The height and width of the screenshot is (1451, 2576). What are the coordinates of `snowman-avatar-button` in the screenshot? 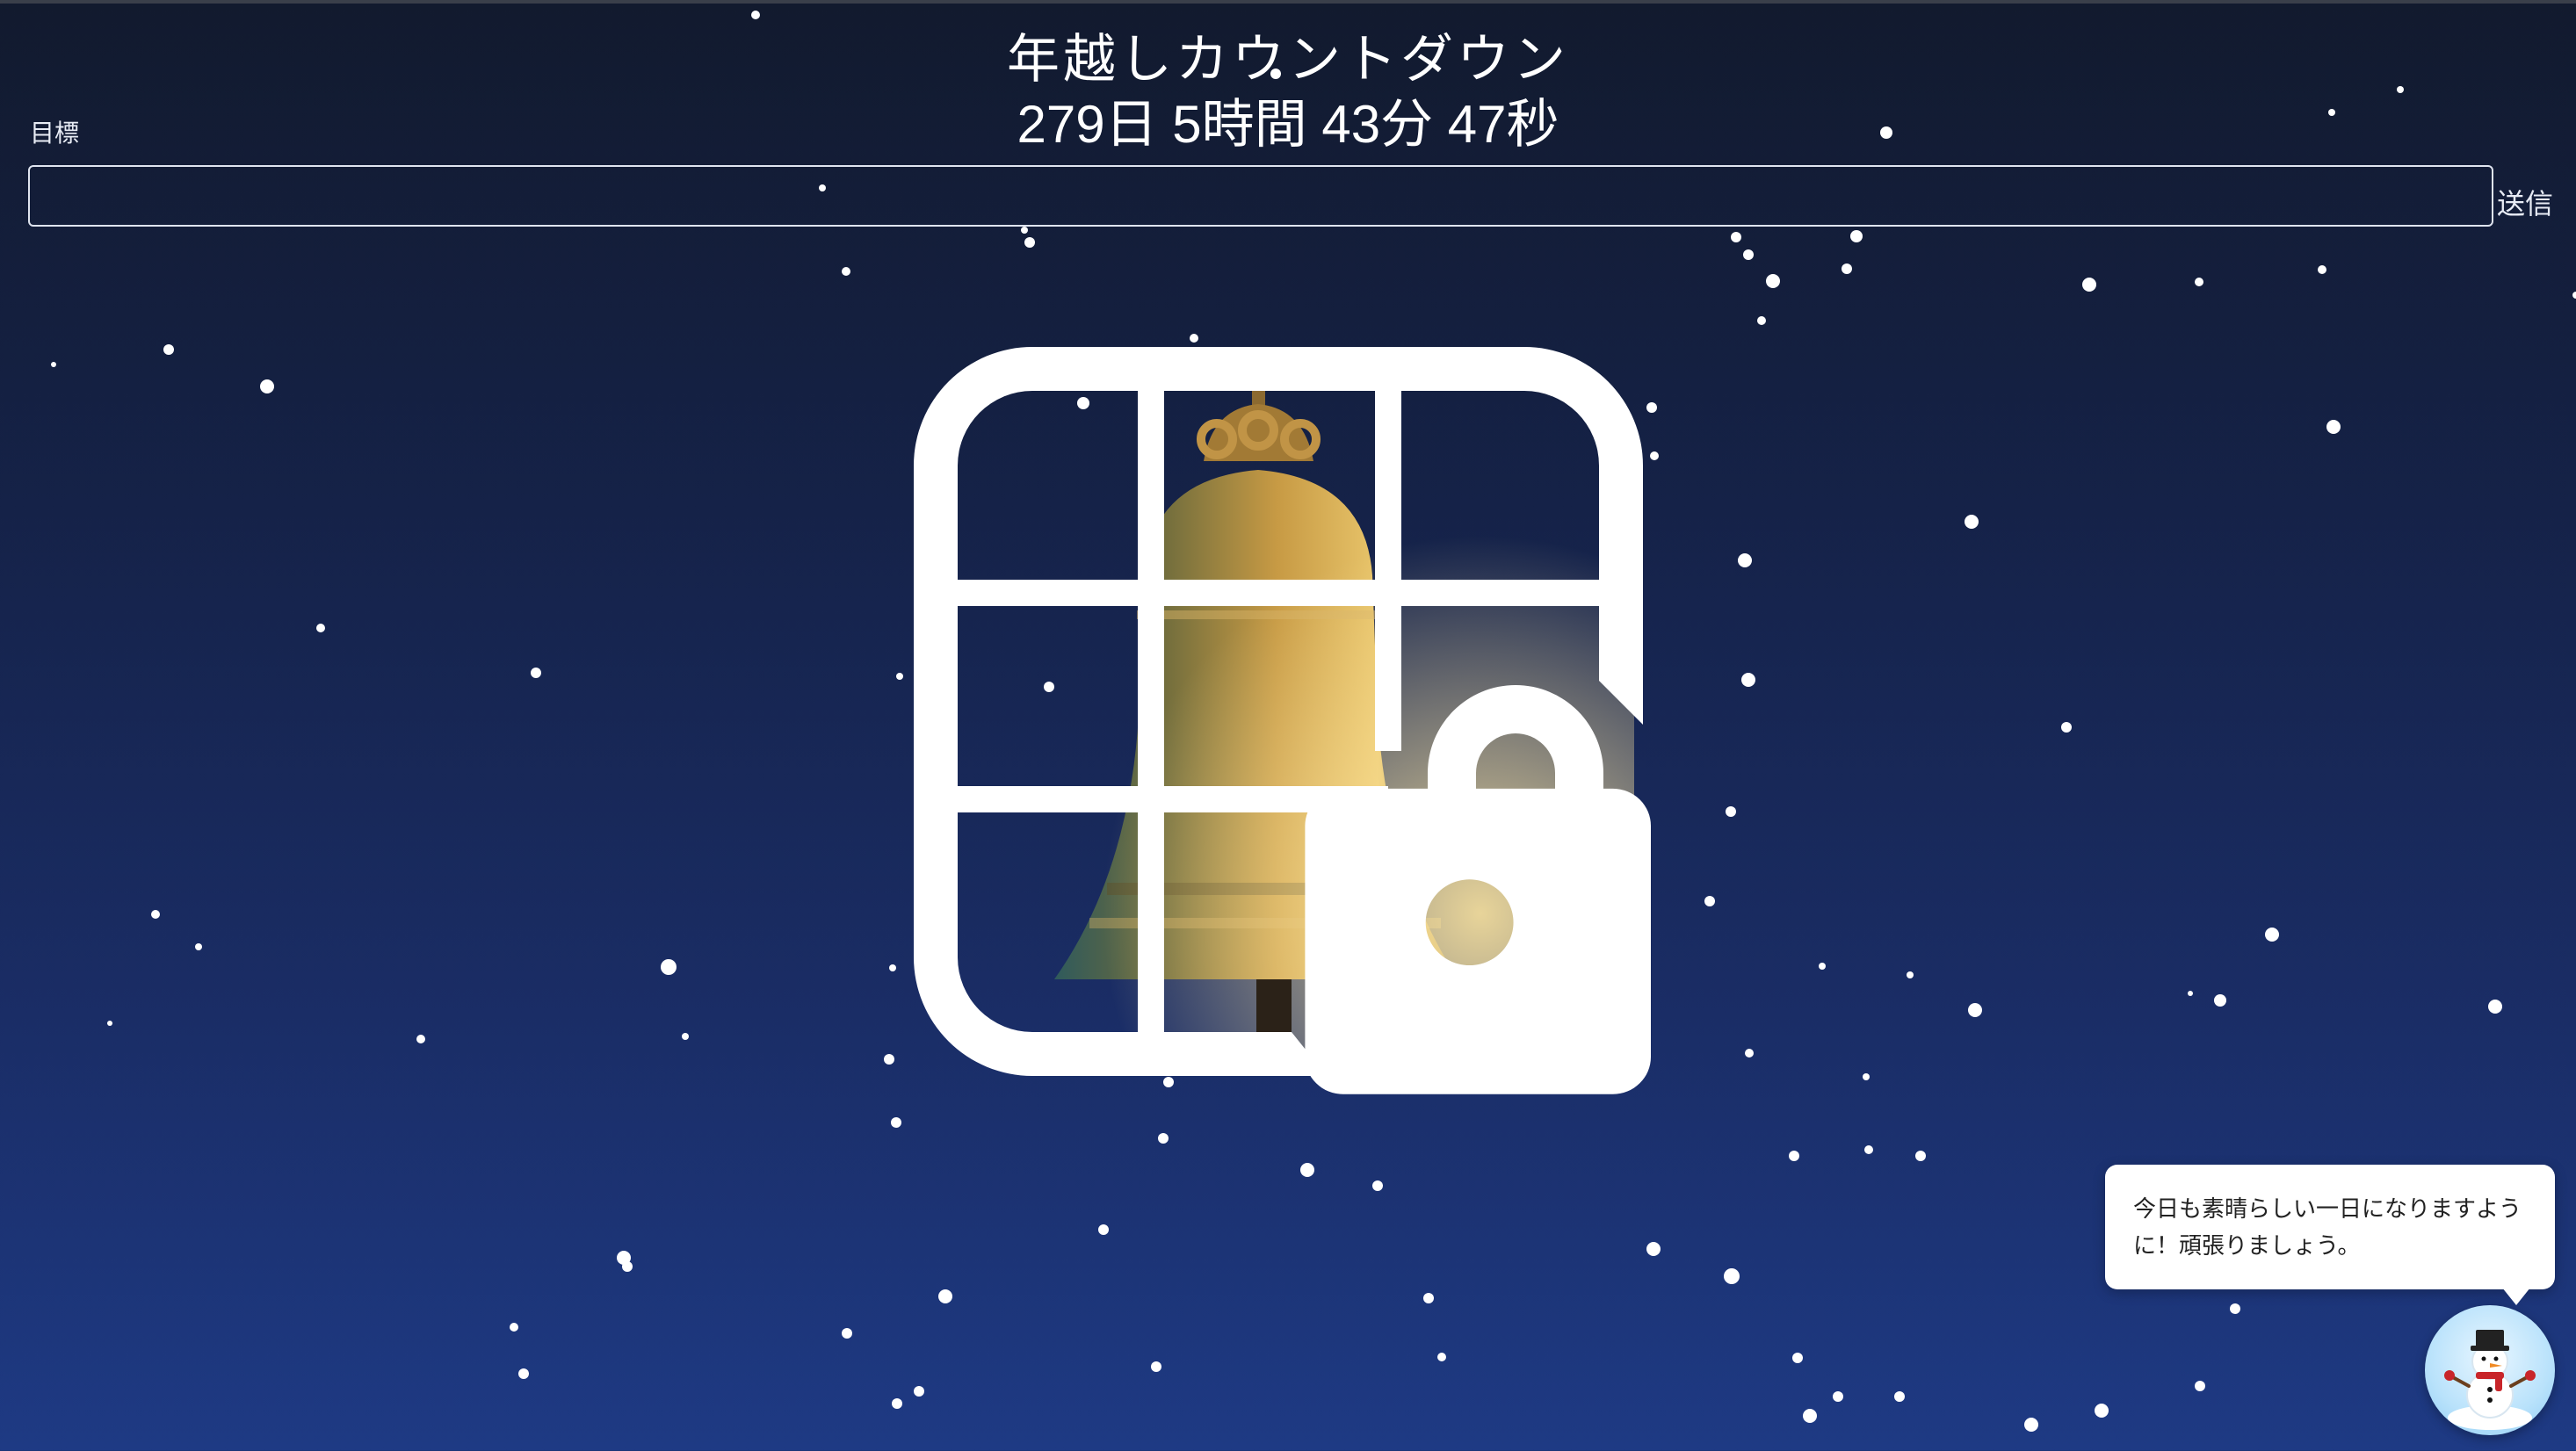 It's located at (2490, 1370).